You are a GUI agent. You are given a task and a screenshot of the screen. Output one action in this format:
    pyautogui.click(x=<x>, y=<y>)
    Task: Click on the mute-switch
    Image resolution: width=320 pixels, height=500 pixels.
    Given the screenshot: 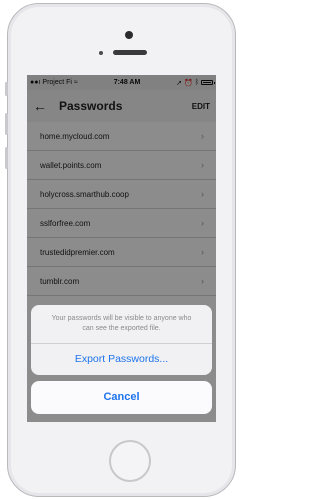 What is the action you would take?
    pyautogui.click(x=6, y=89)
    